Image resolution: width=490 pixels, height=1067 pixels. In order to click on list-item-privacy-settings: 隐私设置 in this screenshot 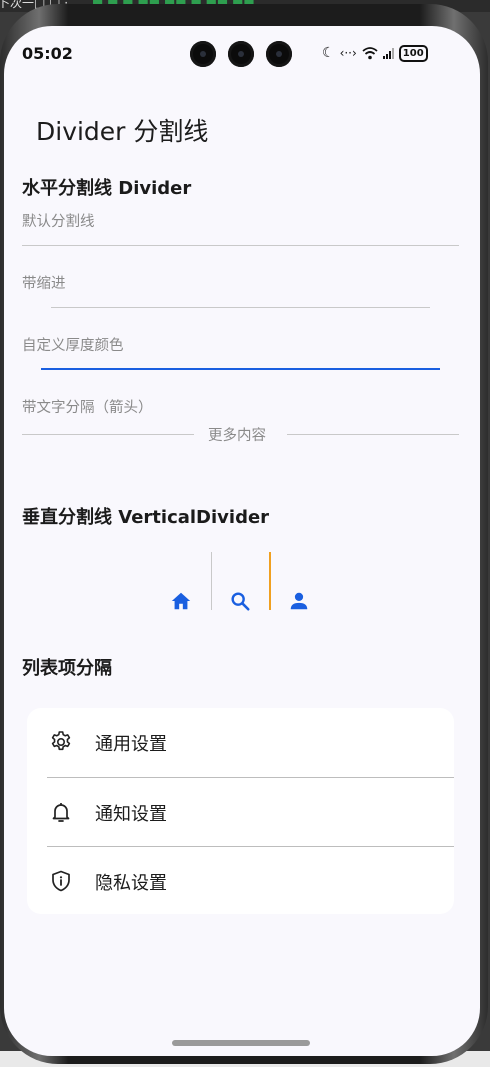, I will do `click(240, 881)`.